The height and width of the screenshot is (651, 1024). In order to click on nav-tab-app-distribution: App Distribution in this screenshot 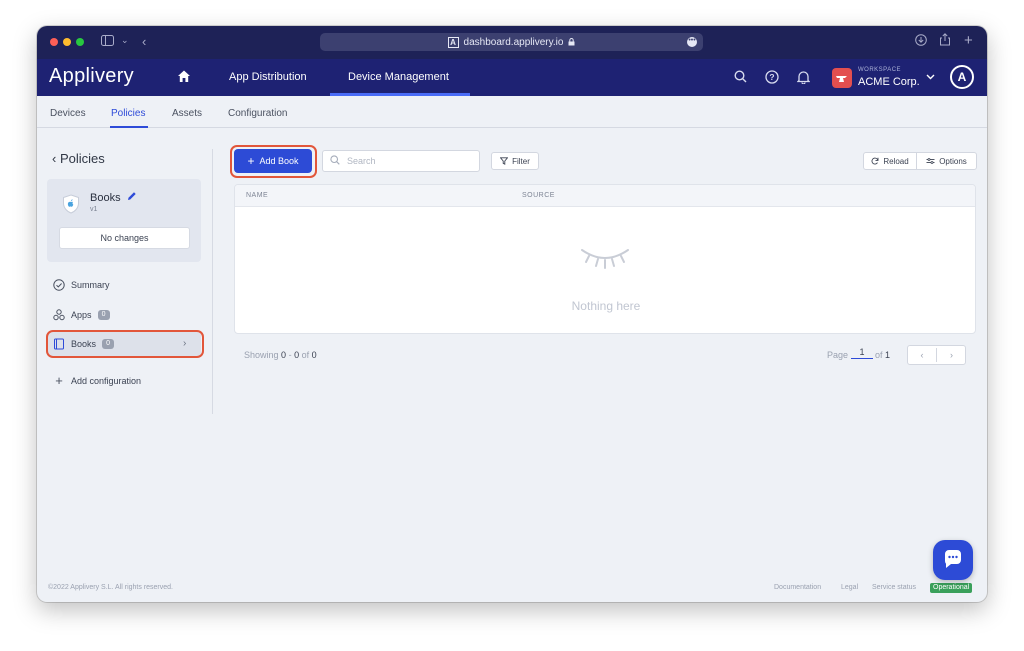, I will do `click(268, 77)`.